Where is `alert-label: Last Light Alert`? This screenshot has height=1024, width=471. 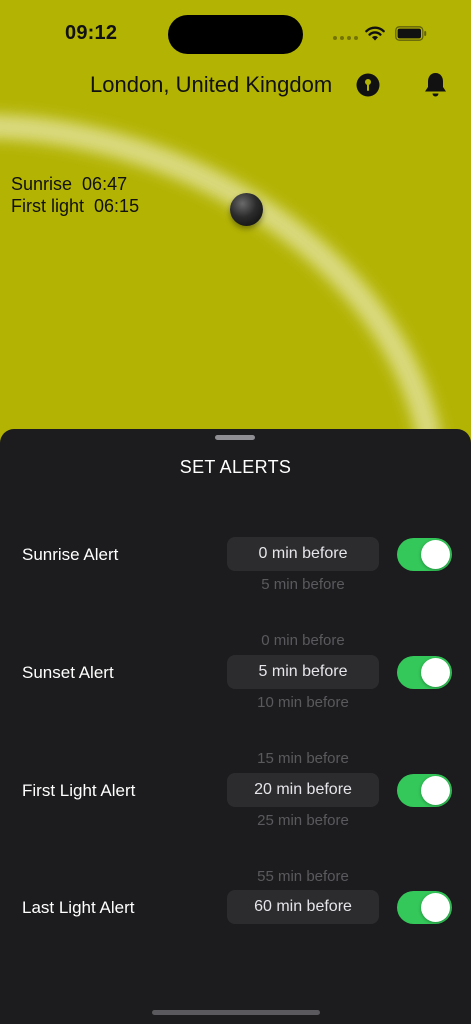
alert-label: Last Light Alert is located at coordinates (78, 907).